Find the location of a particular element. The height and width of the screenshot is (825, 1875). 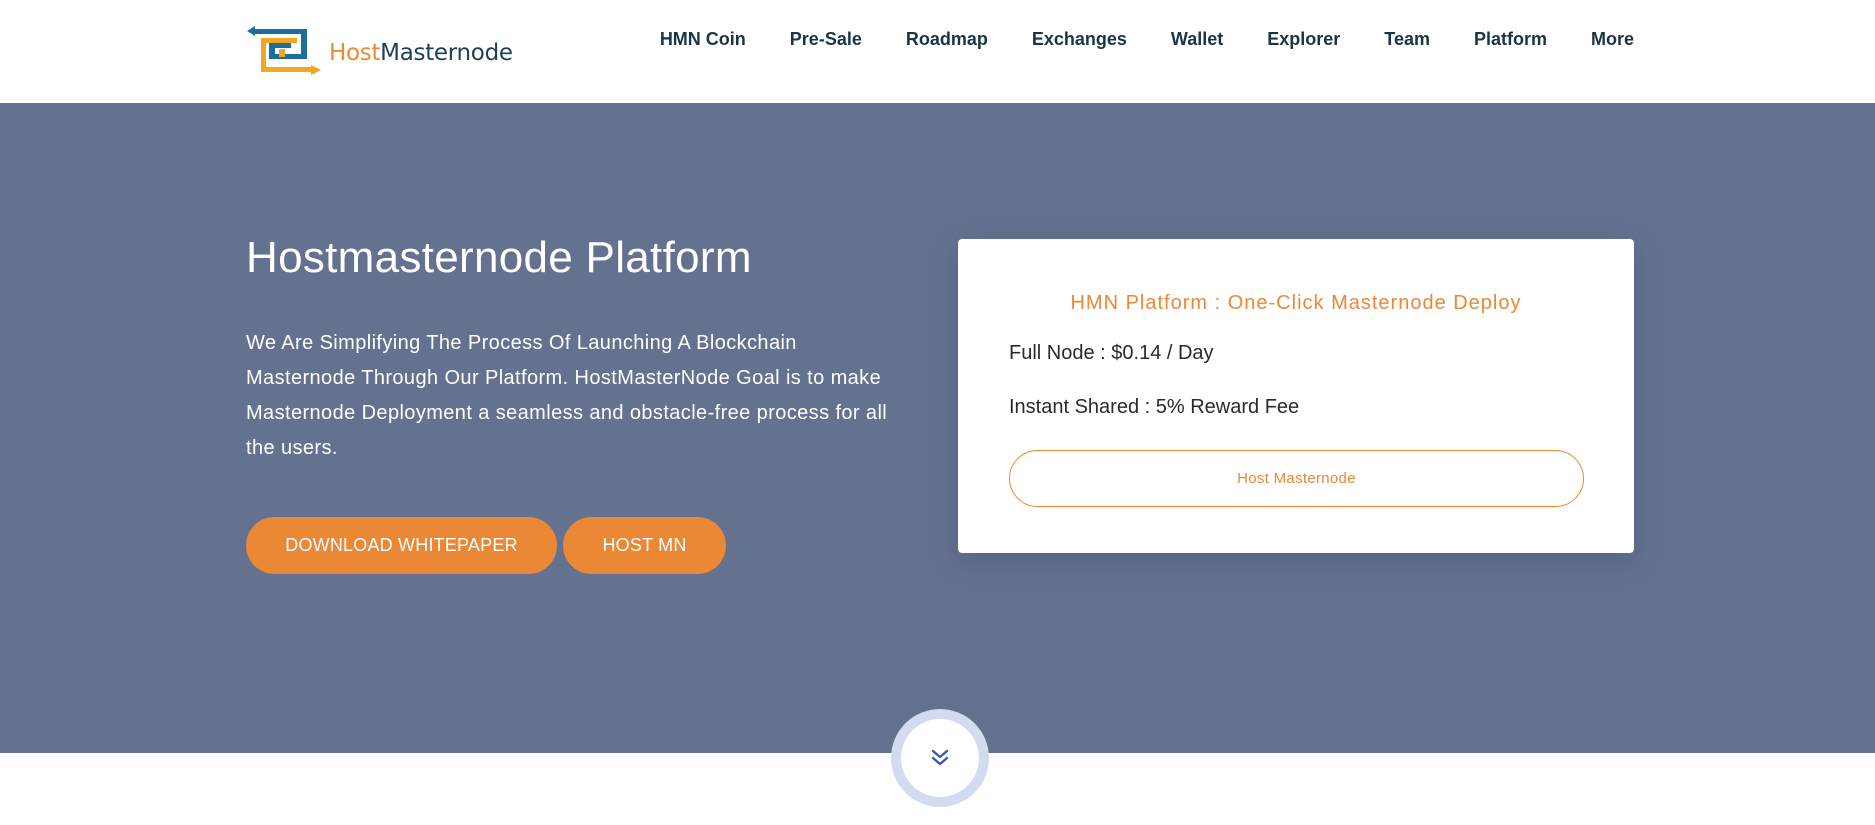

nav-item-roadmap: Roadmap is located at coordinates (947, 39).